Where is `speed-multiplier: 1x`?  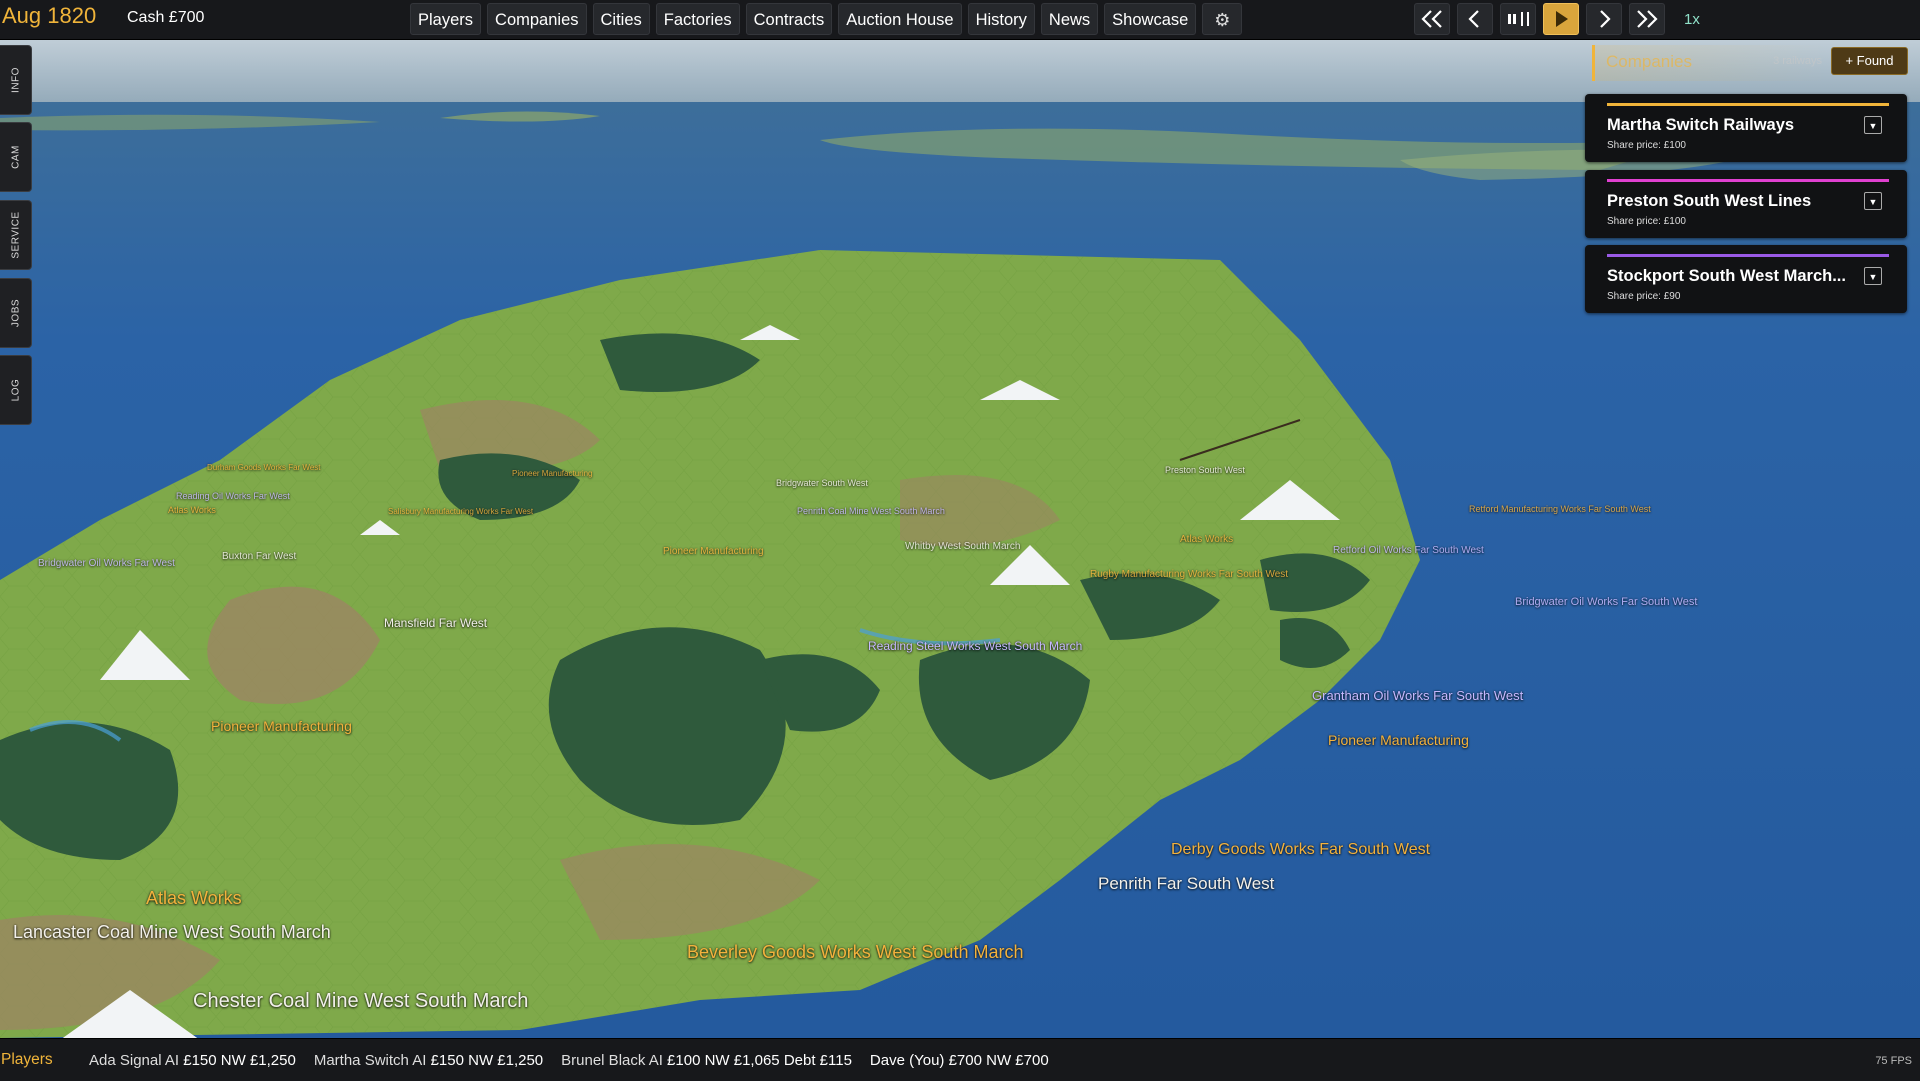
speed-multiplier: 1x is located at coordinates (1692, 19).